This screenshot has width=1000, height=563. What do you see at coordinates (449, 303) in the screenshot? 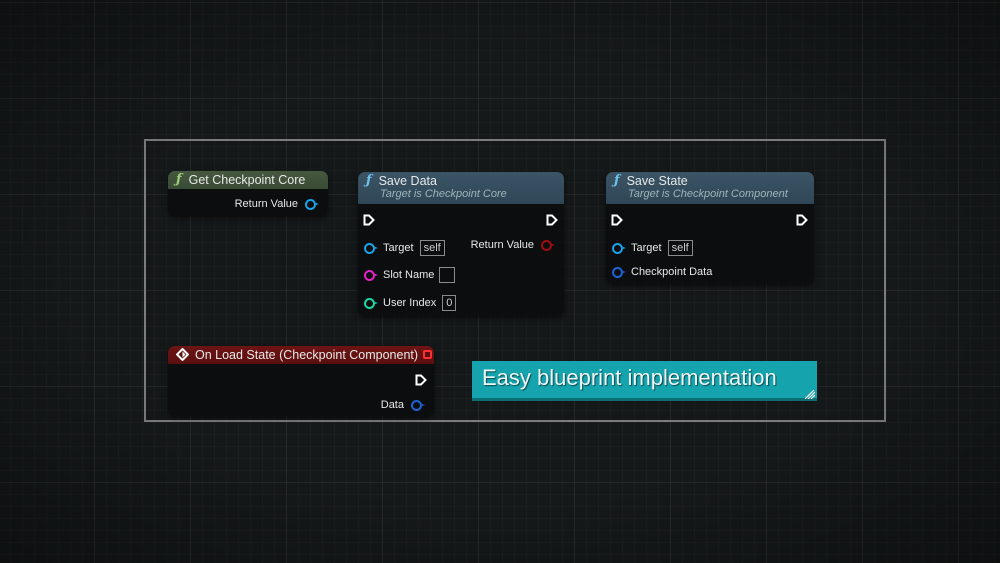
I see `user-index-input: 0` at bounding box center [449, 303].